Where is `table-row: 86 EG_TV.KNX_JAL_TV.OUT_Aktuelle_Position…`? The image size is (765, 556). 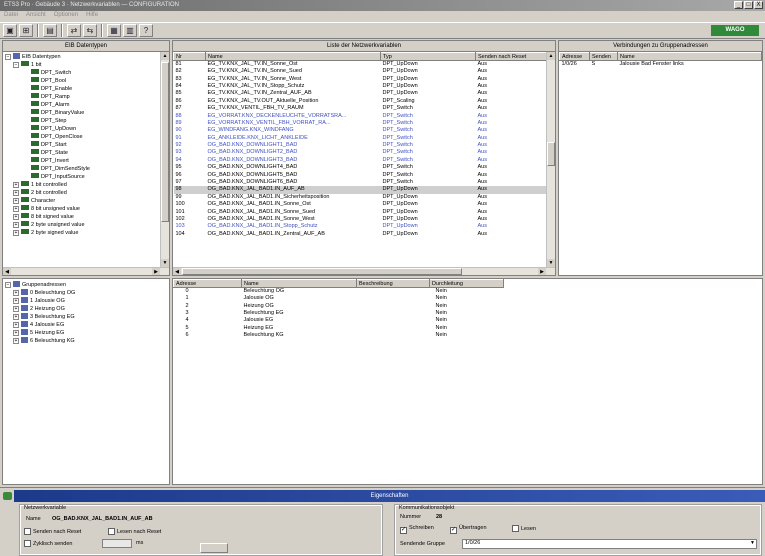
table-row: 86 EG_TV.KNX_JAL_TV.OUT_Aktuelle_Position… is located at coordinates (361, 101).